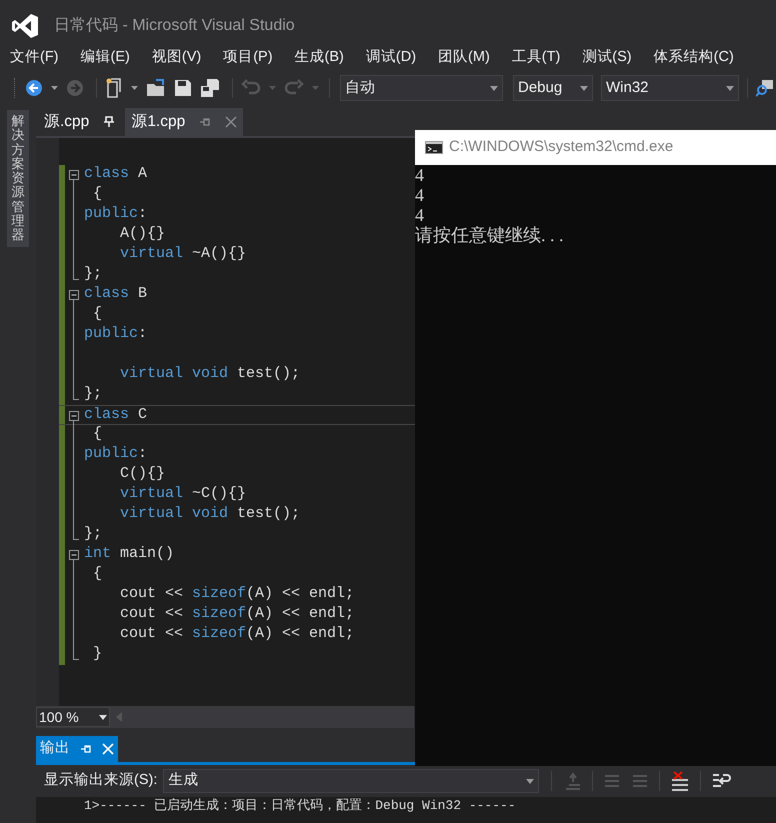  Describe the element at coordinates (765, 88) in the screenshot. I see `find-icon` at that location.